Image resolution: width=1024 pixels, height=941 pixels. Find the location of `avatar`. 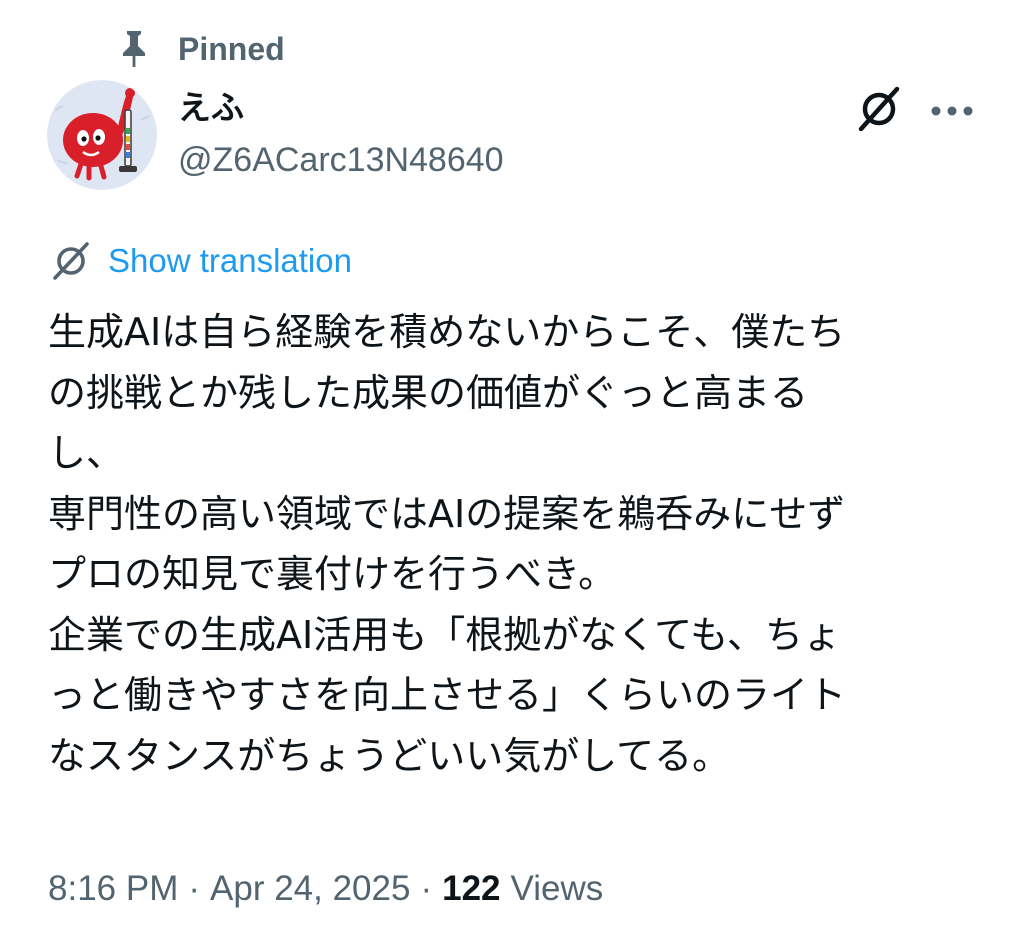

avatar is located at coordinates (102, 135).